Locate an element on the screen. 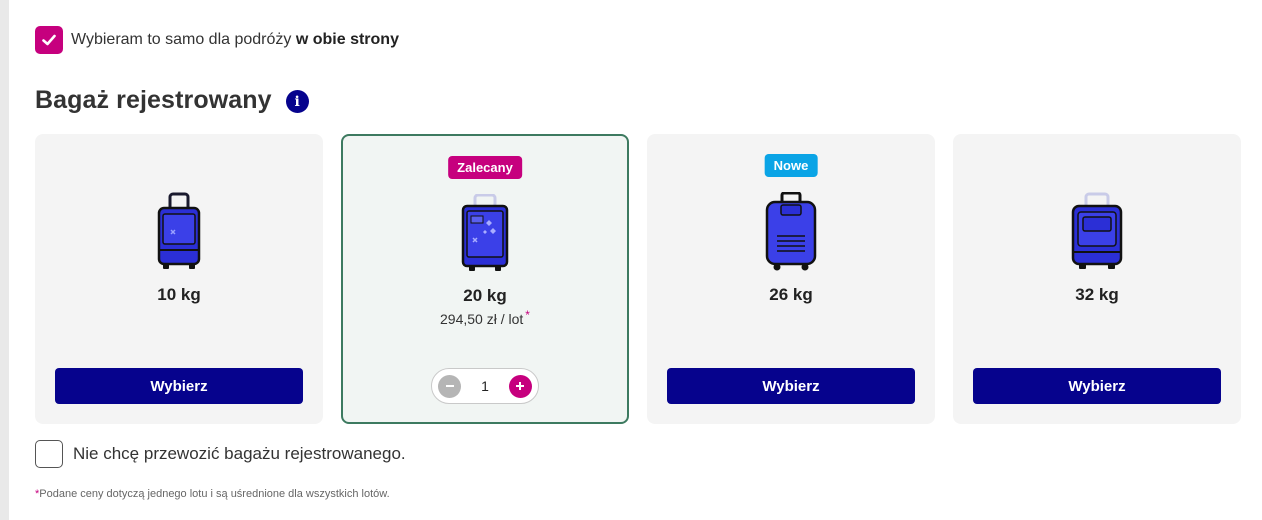 Image resolution: width=1262 pixels, height=520 pixels. left-rail is located at coordinates (4, 260).